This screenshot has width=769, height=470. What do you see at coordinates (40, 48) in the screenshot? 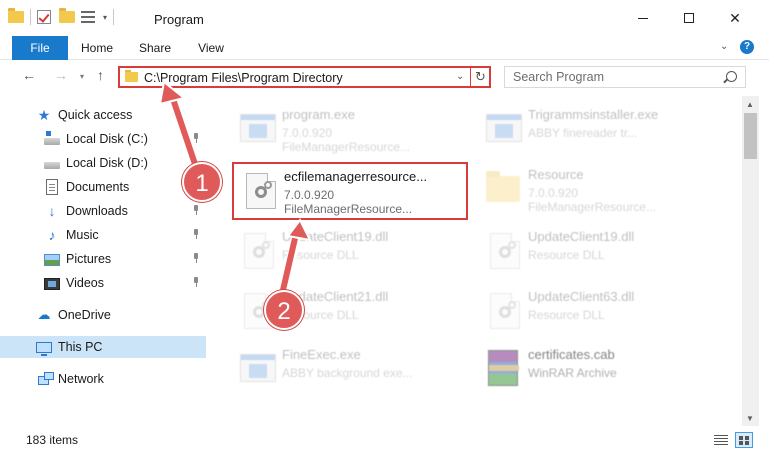
I see `tab-file: File` at bounding box center [40, 48].